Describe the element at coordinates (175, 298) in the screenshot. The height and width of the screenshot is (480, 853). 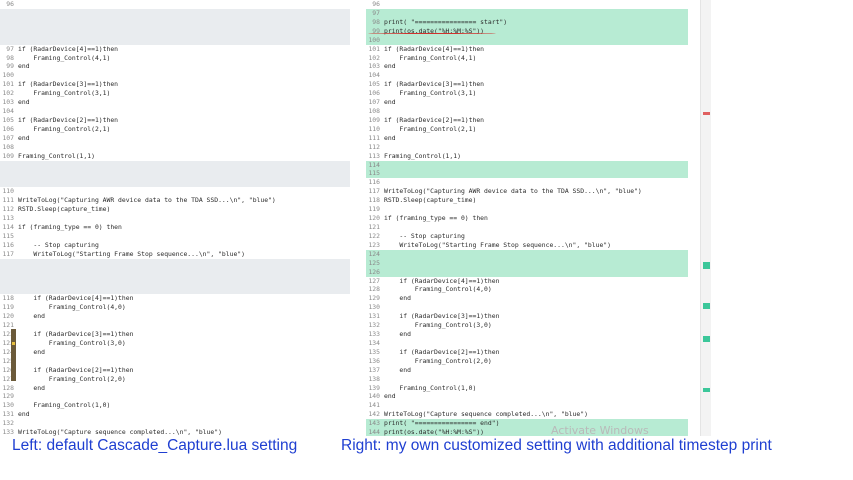
I see `code-line: 118 if (RadarDevice[4]==1)then` at that location.